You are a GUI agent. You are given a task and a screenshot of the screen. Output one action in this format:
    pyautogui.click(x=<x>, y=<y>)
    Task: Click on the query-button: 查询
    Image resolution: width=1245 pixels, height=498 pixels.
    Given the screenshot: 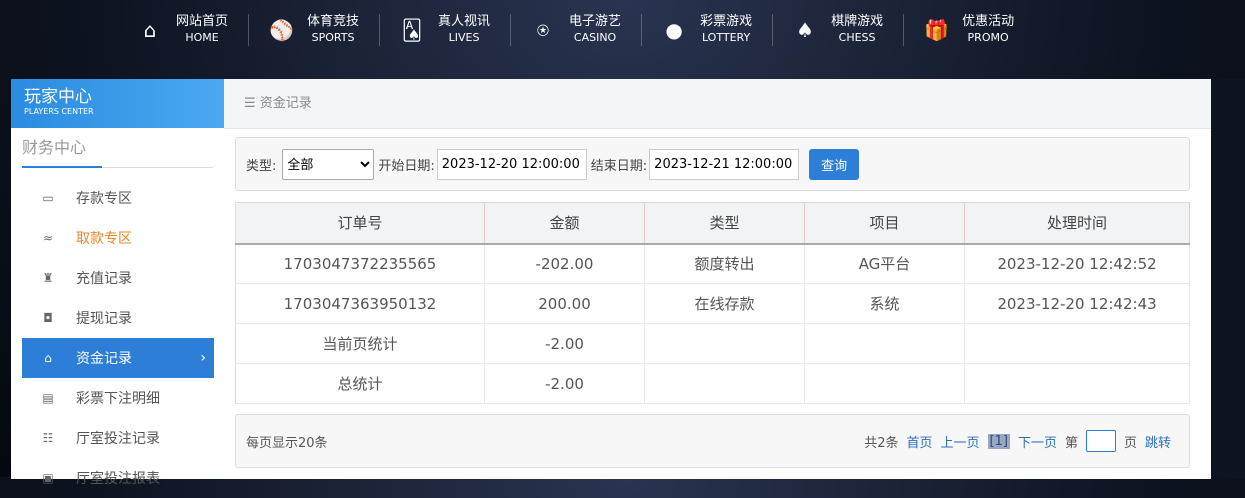 What is the action you would take?
    pyautogui.click(x=834, y=164)
    